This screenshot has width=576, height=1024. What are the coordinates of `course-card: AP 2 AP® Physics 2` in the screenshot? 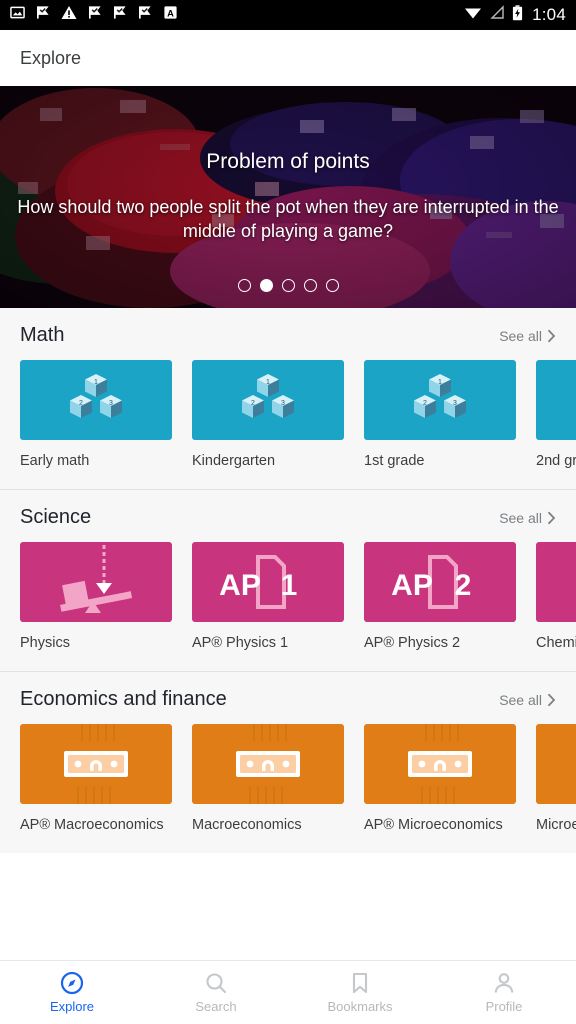 It's located at (440, 597).